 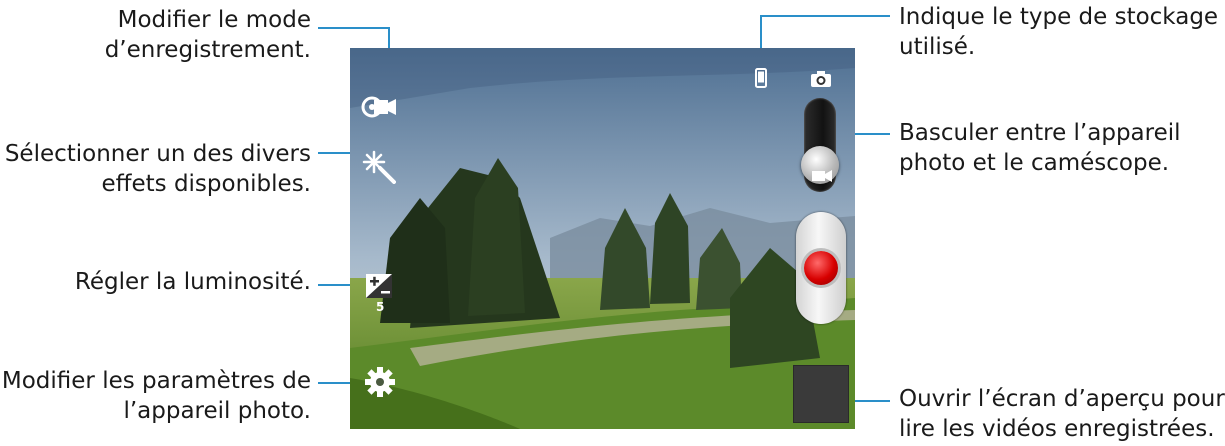 What do you see at coordinates (207, 35) in the screenshot?
I see `callout-recording-mode: Modifier le mode d’enregistrement.` at bounding box center [207, 35].